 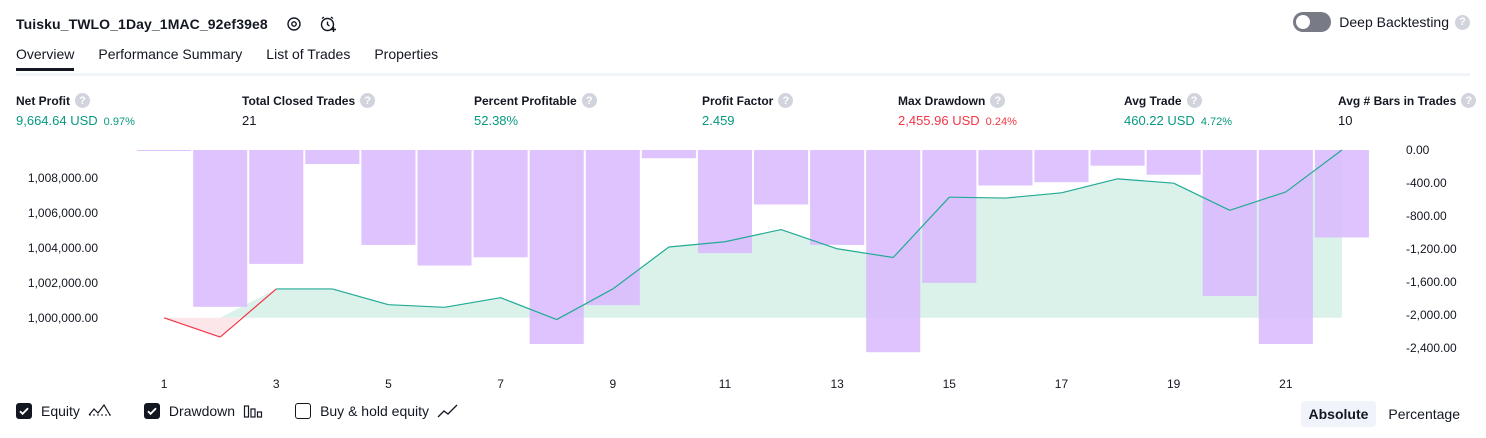 I want to click on metric-avg-bars-in-trades: Avg # Bars in Trades? 10, so click(x=1407, y=110).